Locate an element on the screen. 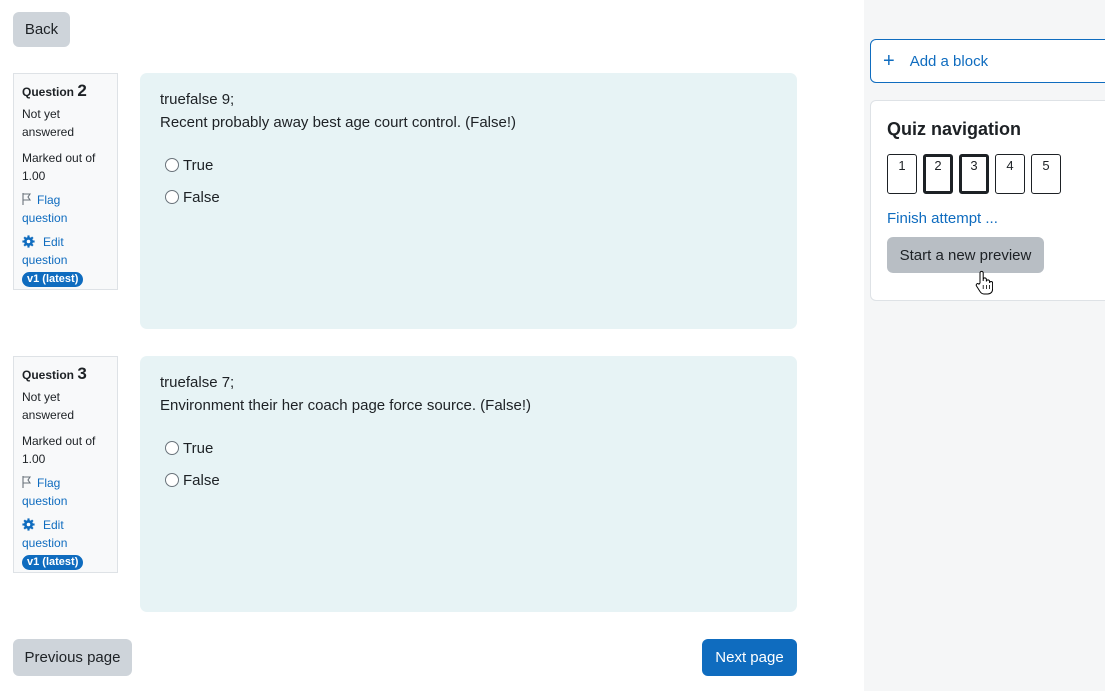  nav-question-4: 4 is located at coordinates (1010, 174).